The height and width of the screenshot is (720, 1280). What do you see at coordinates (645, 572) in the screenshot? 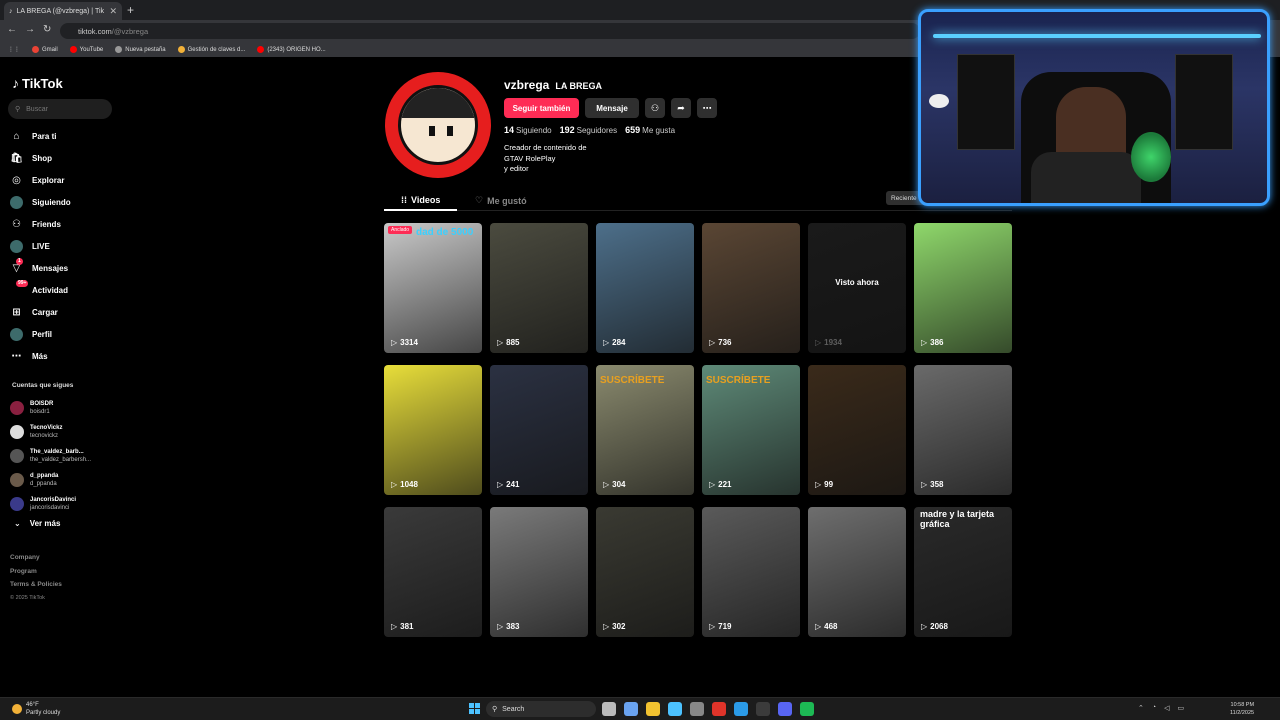
I see `video-thumbnail: ▷ 302` at bounding box center [645, 572].